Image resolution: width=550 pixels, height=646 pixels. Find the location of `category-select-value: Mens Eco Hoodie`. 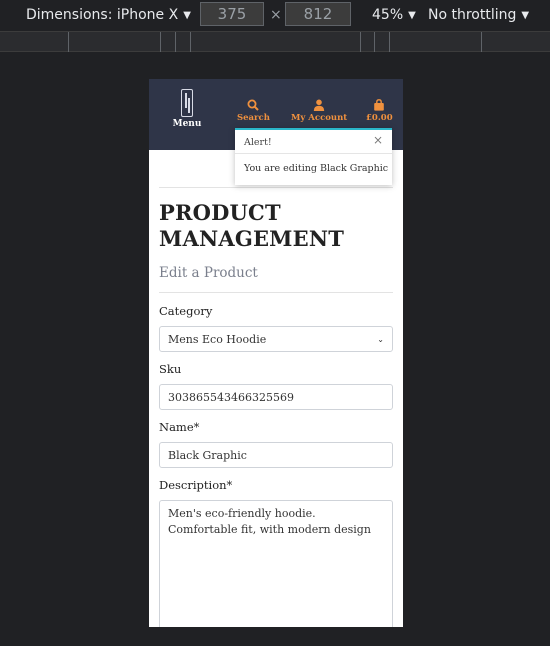

category-select-value: Mens Eco Hoodie is located at coordinates (217, 339).